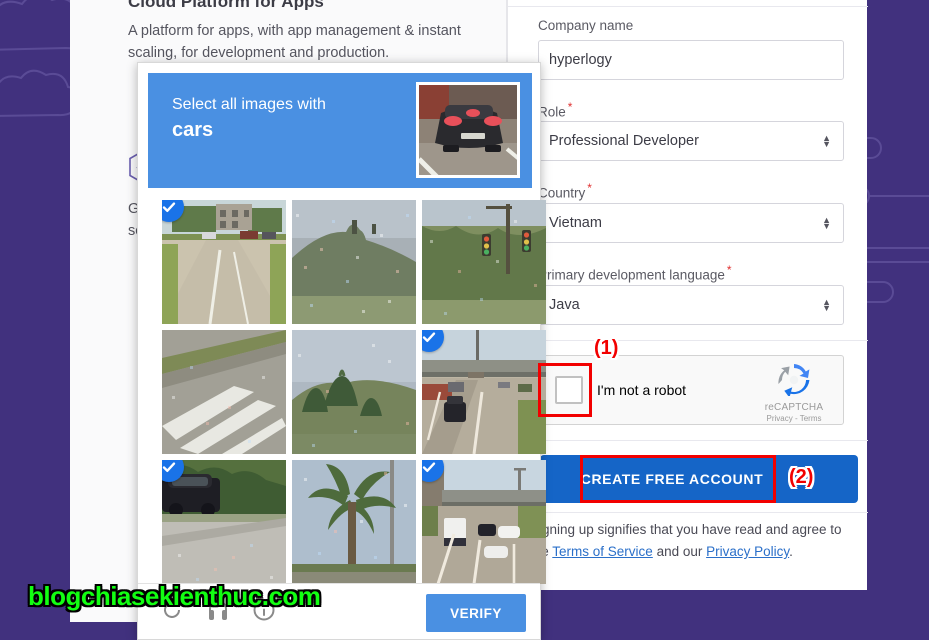 The height and width of the screenshot is (640, 929). What do you see at coordinates (826, 223) in the screenshot?
I see `chevron-updown-icon-country: ▲ ▼` at bounding box center [826, 223].